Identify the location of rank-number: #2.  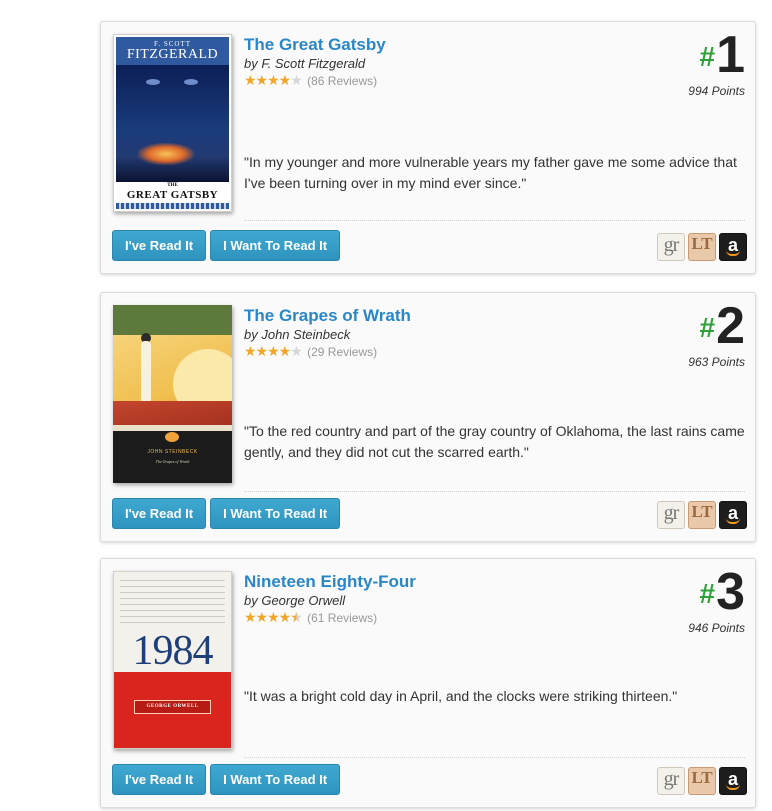
(722, 326).